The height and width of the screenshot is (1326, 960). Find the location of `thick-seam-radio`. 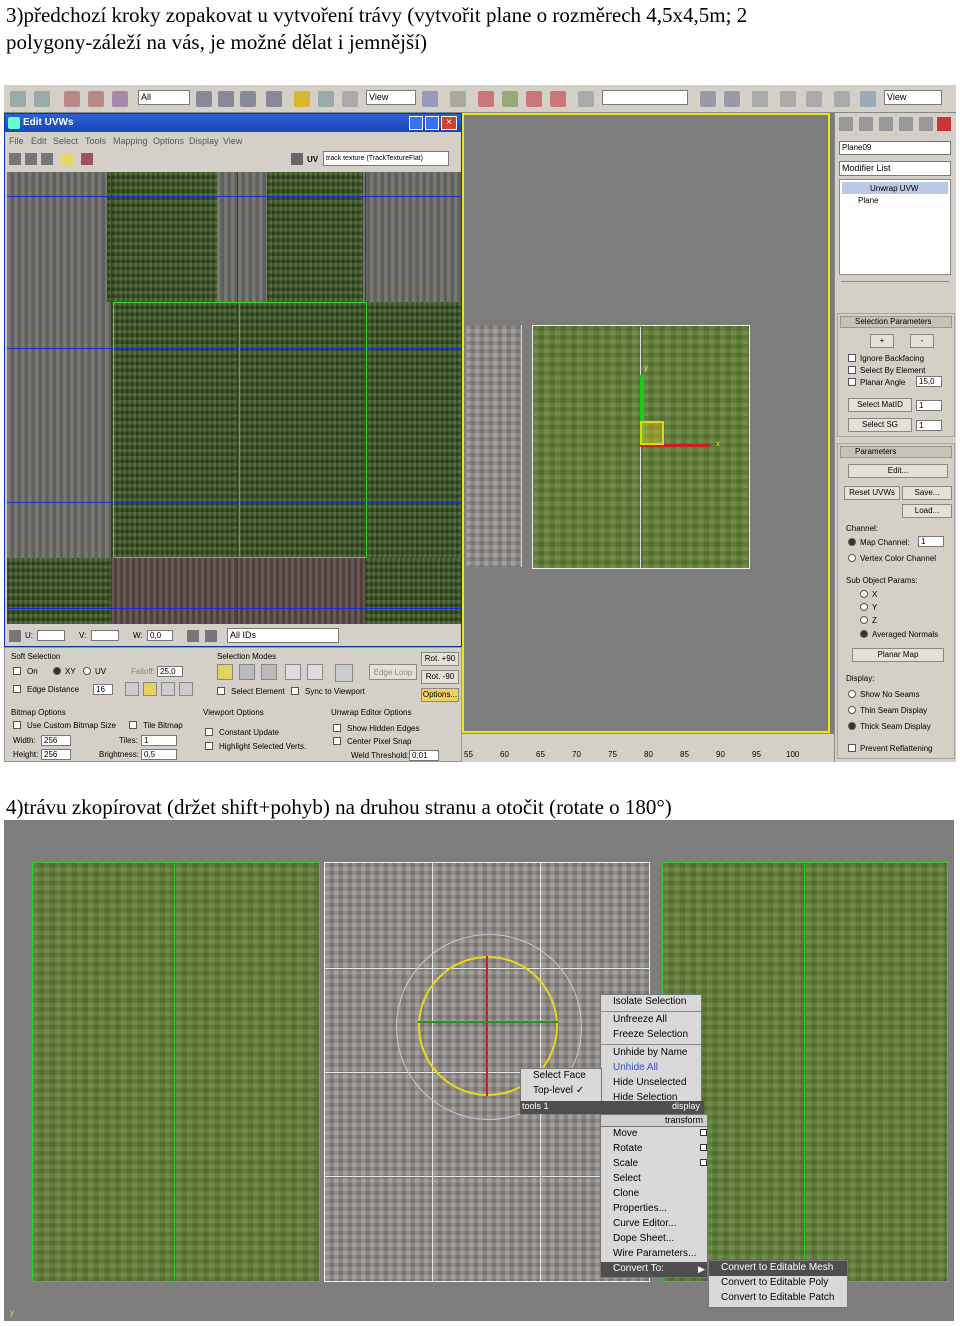

thick-seam-radio is located at coordinates (852, 726).